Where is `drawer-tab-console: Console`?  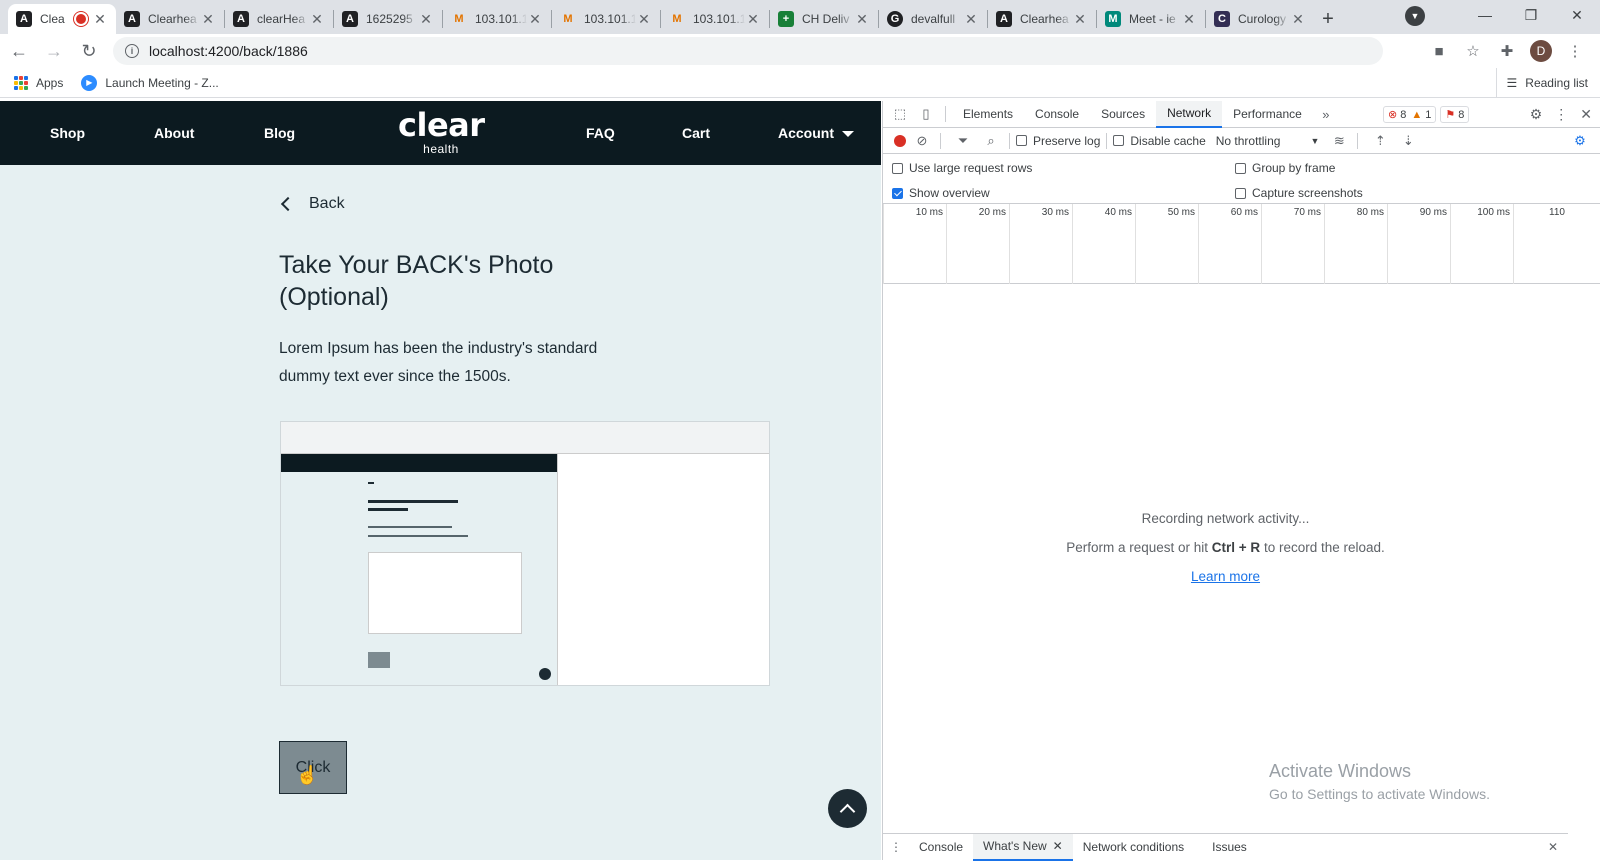 drawer-tab-console: Console is located at coordinates (941, 847).